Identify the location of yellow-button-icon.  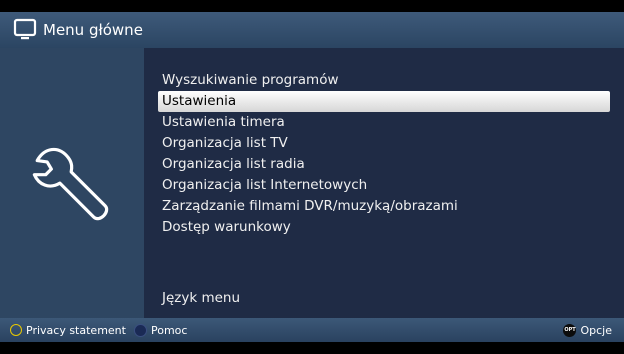
(16, 330).